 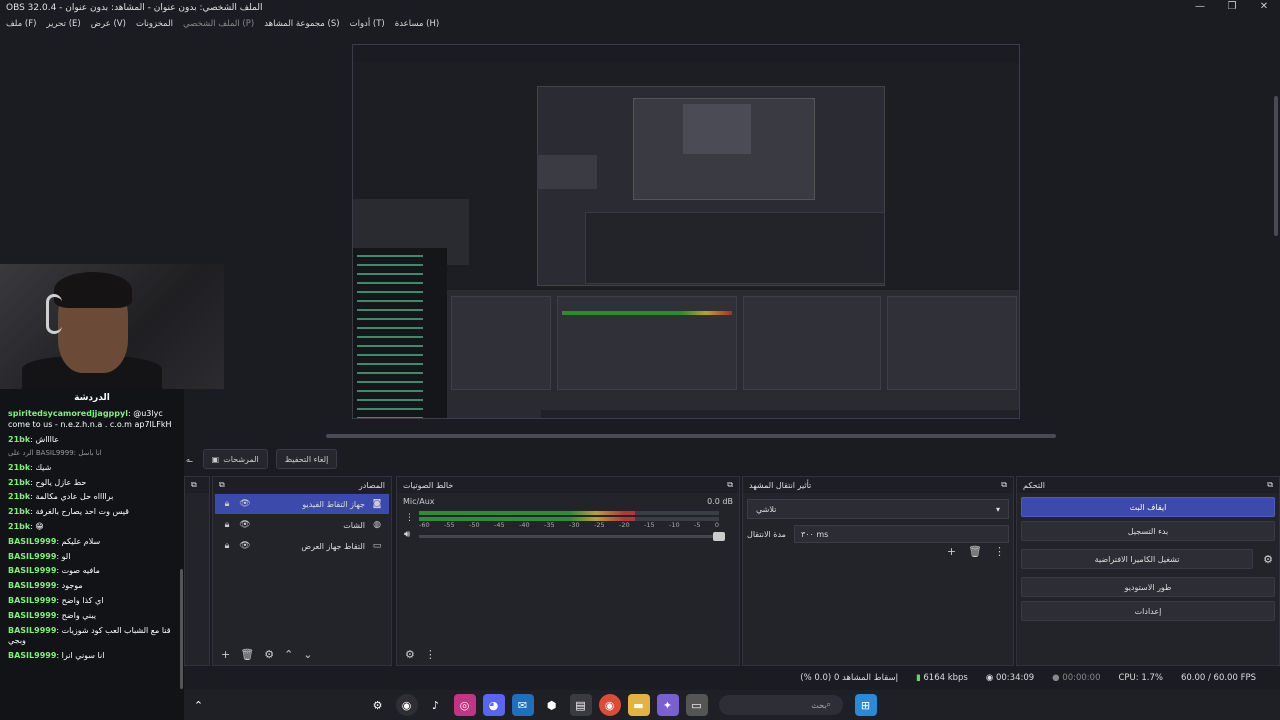 What do you see at coordinates (696, 705) in the screenshot?
I see `task-view-icon: ▭` at bounding box center [696, 705].